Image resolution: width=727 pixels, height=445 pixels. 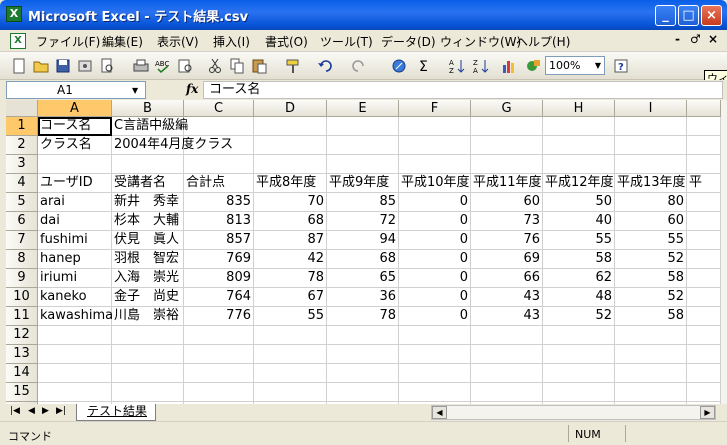 What do you see at coordinates (435, 278) in the screenshot?
I see `cell-f9: 0` at bounding box center [435, 278].